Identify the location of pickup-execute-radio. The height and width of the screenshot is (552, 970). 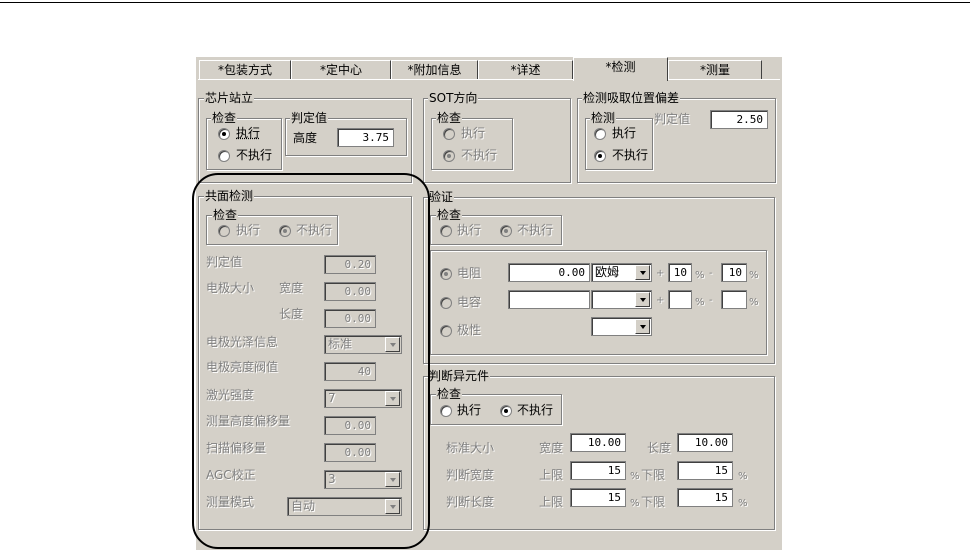
(600, 134).